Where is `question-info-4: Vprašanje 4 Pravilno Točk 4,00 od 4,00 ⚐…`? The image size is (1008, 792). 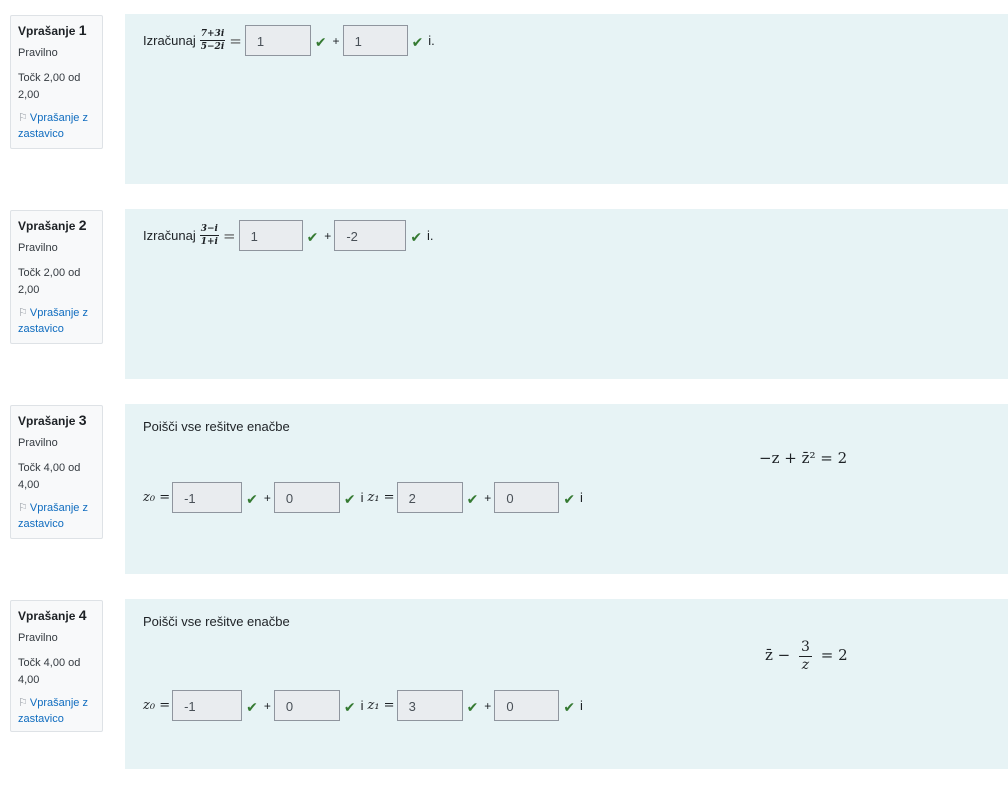
question-info-4: Vprašanje 4 Pravilno Točk 4,00 od 4,00 ⚐… is located at coordinates (56, 666).